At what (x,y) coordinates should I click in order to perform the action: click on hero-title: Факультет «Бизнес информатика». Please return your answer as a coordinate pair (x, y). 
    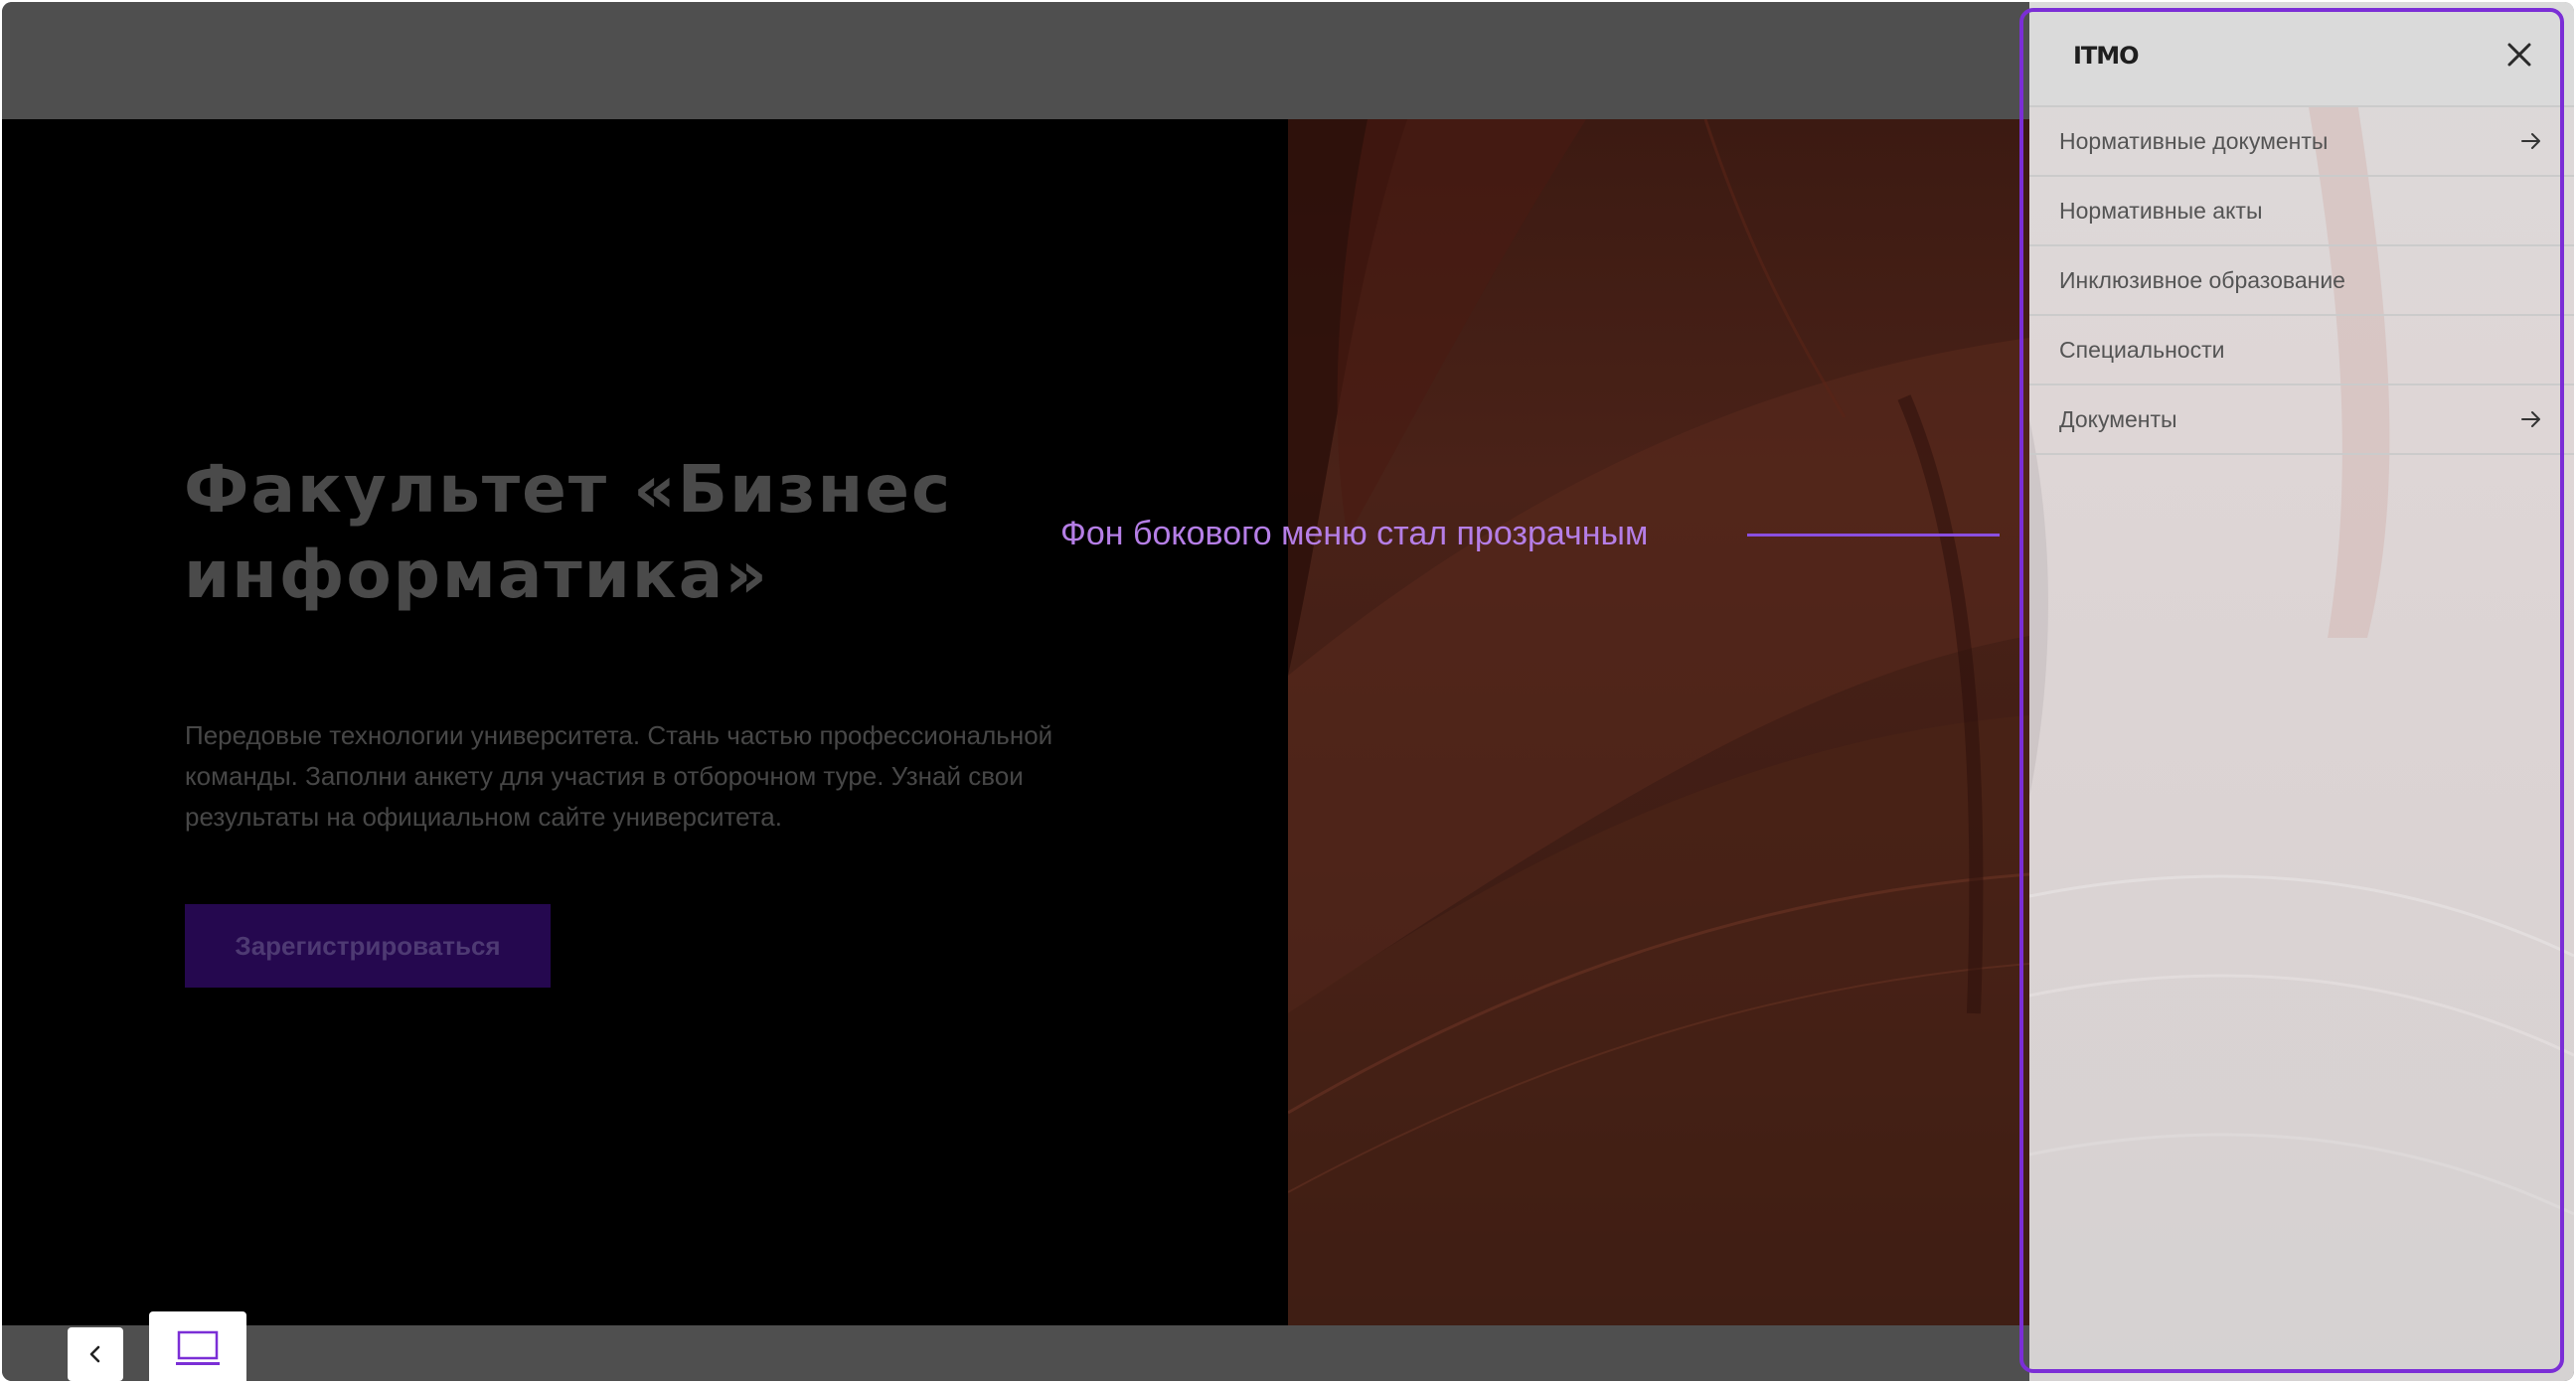
    Looking at the image, I should click on (631, 532).